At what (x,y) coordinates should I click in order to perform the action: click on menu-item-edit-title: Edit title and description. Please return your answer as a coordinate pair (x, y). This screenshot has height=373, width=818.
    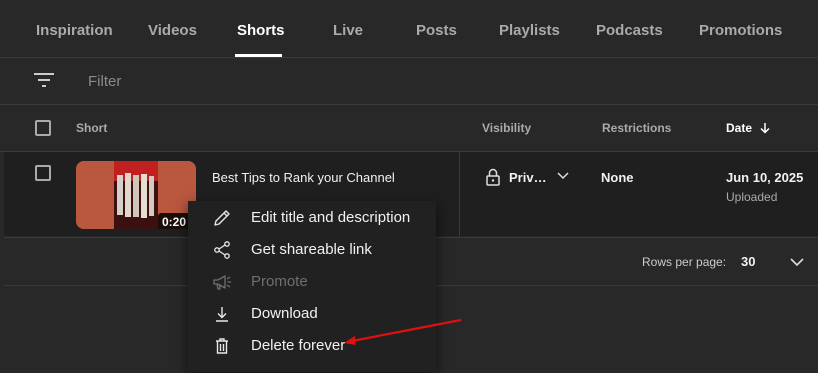
    Looking at the image, I should click on (312, 218).